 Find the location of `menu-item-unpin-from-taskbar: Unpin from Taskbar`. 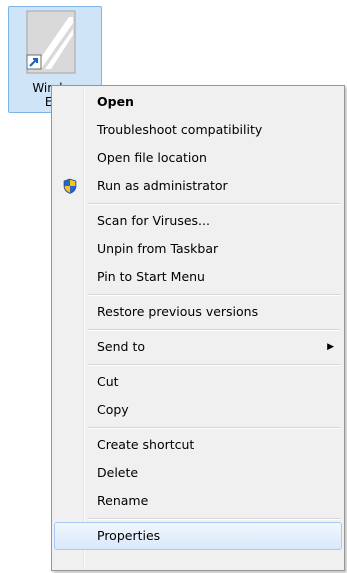

menu-item-unpin-from-taskbar: Unpin from Taskbar is located at coordinates (198, 249).